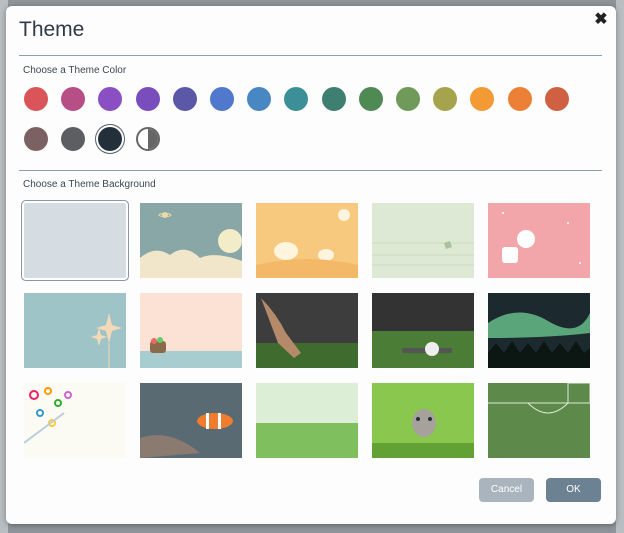  What do you see at coordinates (89, 184) in the screenshot?
I see `background-section-label: Choose a Theme Background` at bounding box center [89, 184].